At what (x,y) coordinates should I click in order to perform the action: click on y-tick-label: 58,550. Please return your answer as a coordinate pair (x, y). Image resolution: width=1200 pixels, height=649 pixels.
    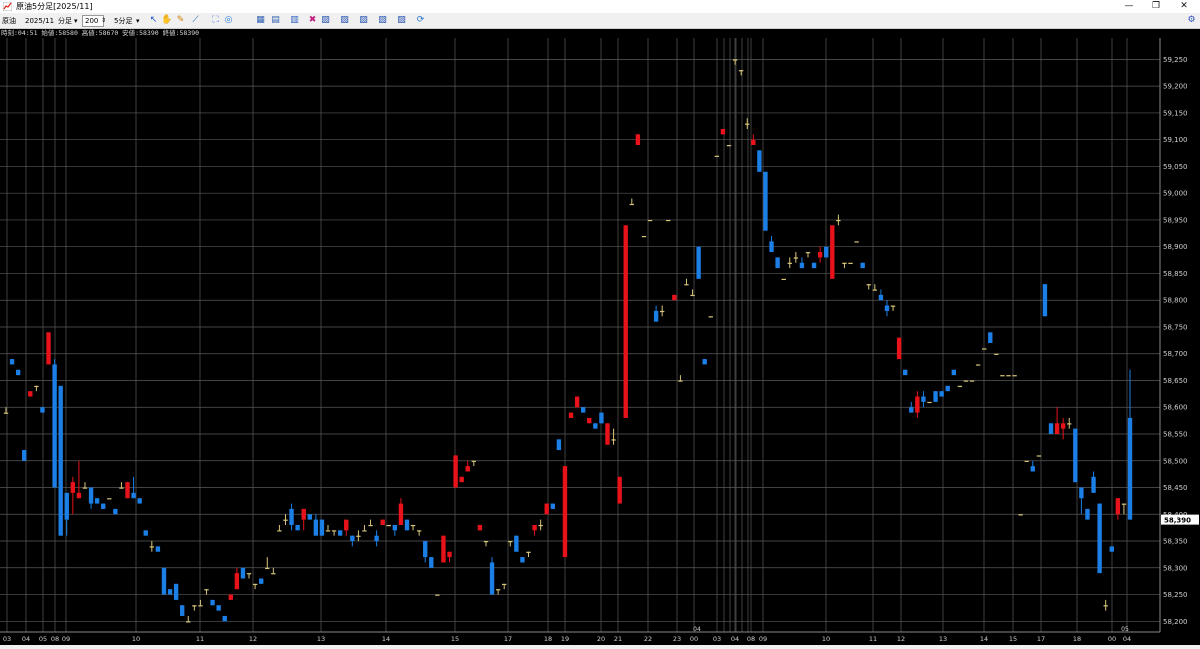
    Looking at the image, I should click on (1175, 435).